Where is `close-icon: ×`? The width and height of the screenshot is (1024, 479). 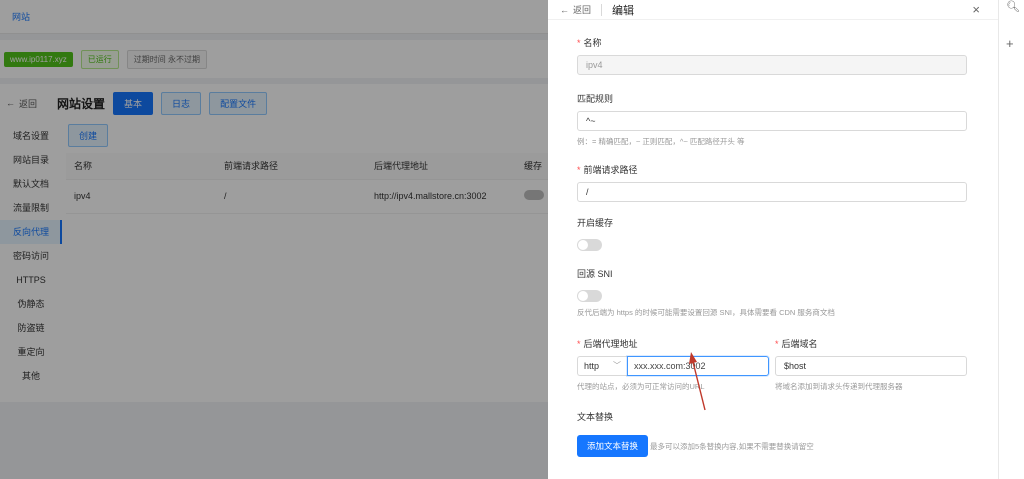 close-icon: × is located at coordinates (976, 9).